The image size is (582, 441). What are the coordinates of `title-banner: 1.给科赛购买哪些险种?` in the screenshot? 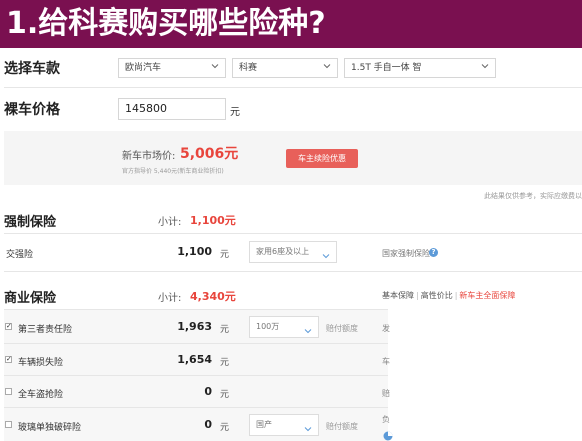 It's located at (291, 24).